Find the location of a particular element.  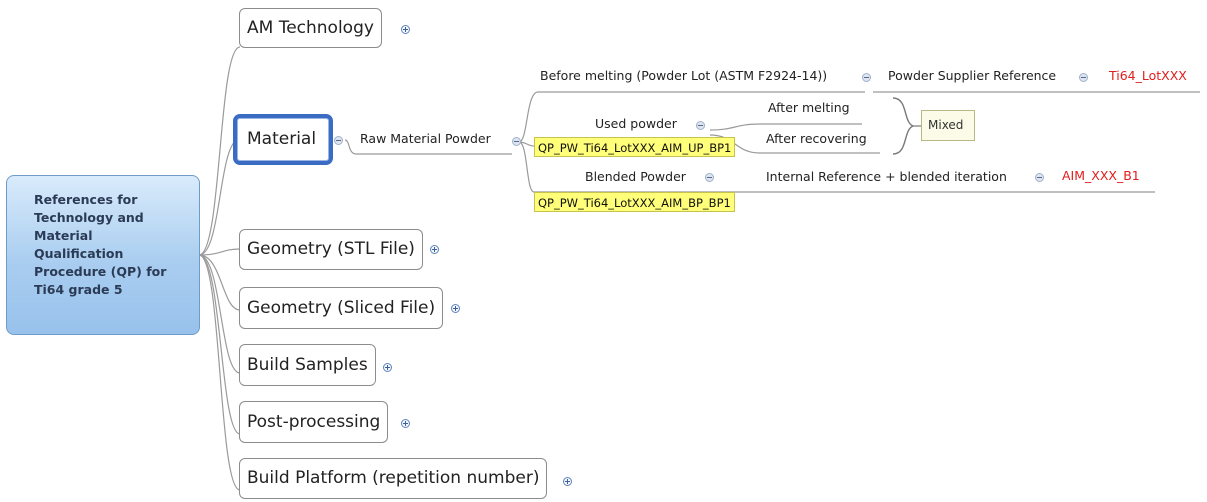

after-recovering-label: After recovering is located at coordinates (816, 139).